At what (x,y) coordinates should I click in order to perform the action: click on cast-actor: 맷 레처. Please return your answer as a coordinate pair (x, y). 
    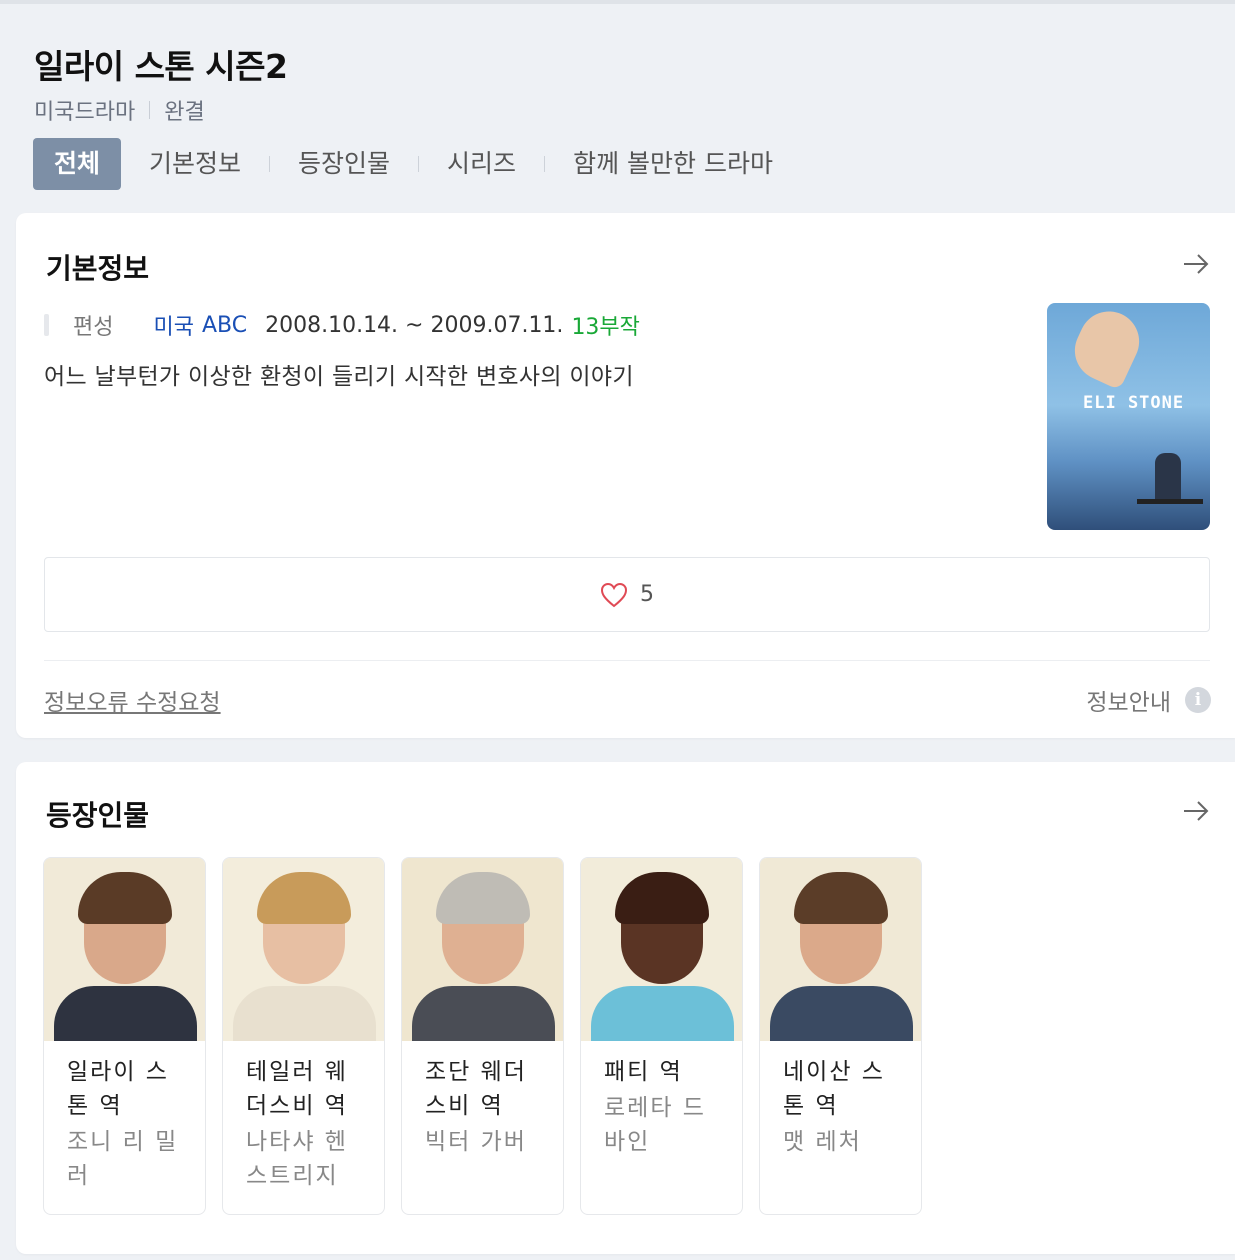
    Looking at the image, I should click on (822, 1142).